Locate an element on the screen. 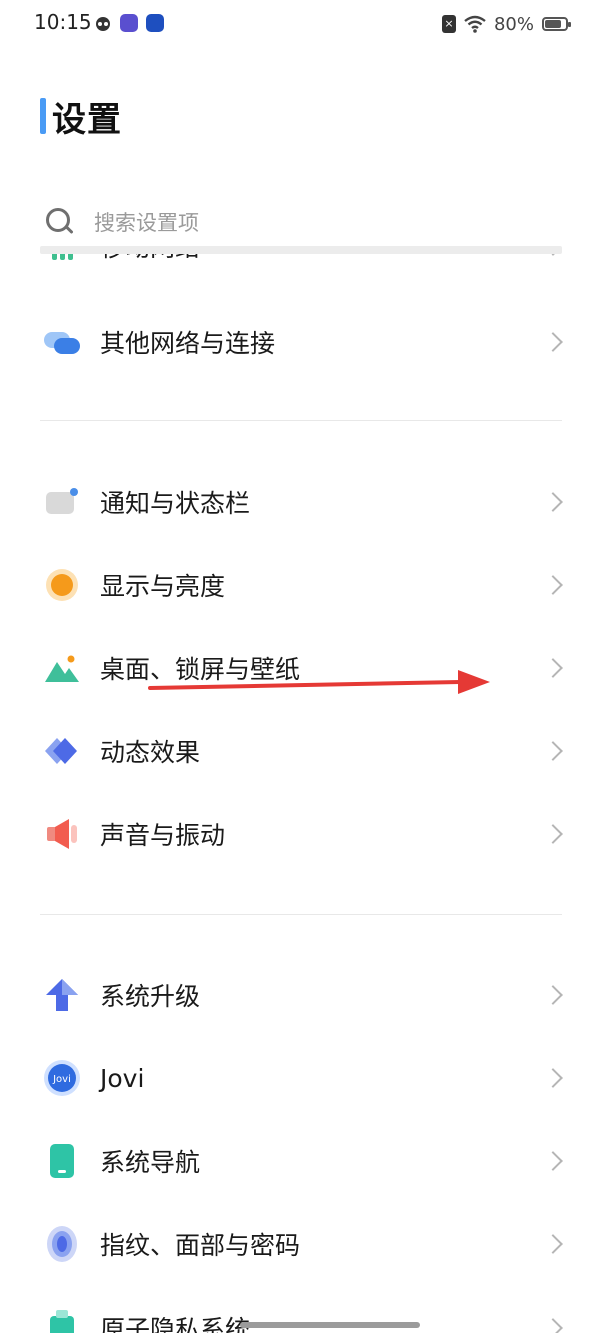  fingerprint-icon is located at coordinates (62, 1244).